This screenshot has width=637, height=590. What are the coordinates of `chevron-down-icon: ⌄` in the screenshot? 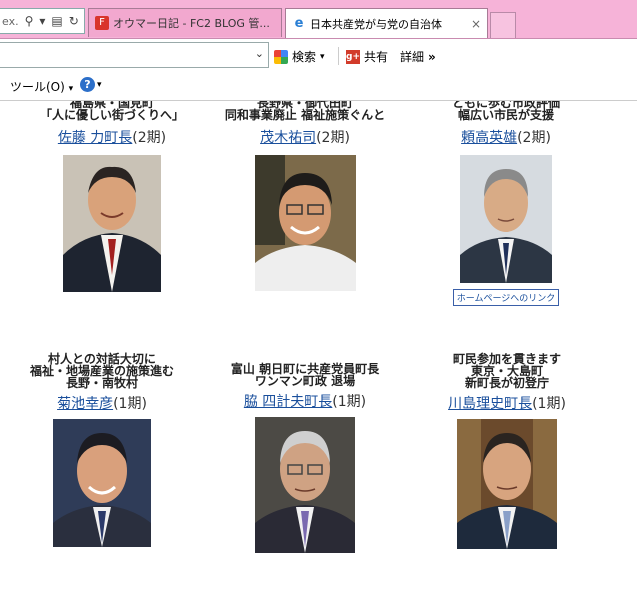 It's located at (259, 53).